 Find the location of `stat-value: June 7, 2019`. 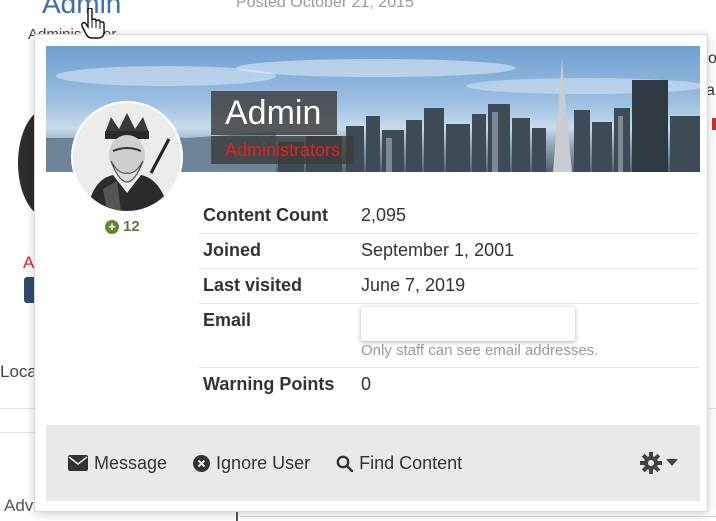

stat-value: June 7, 2019 is located at coordinates (413, 285).